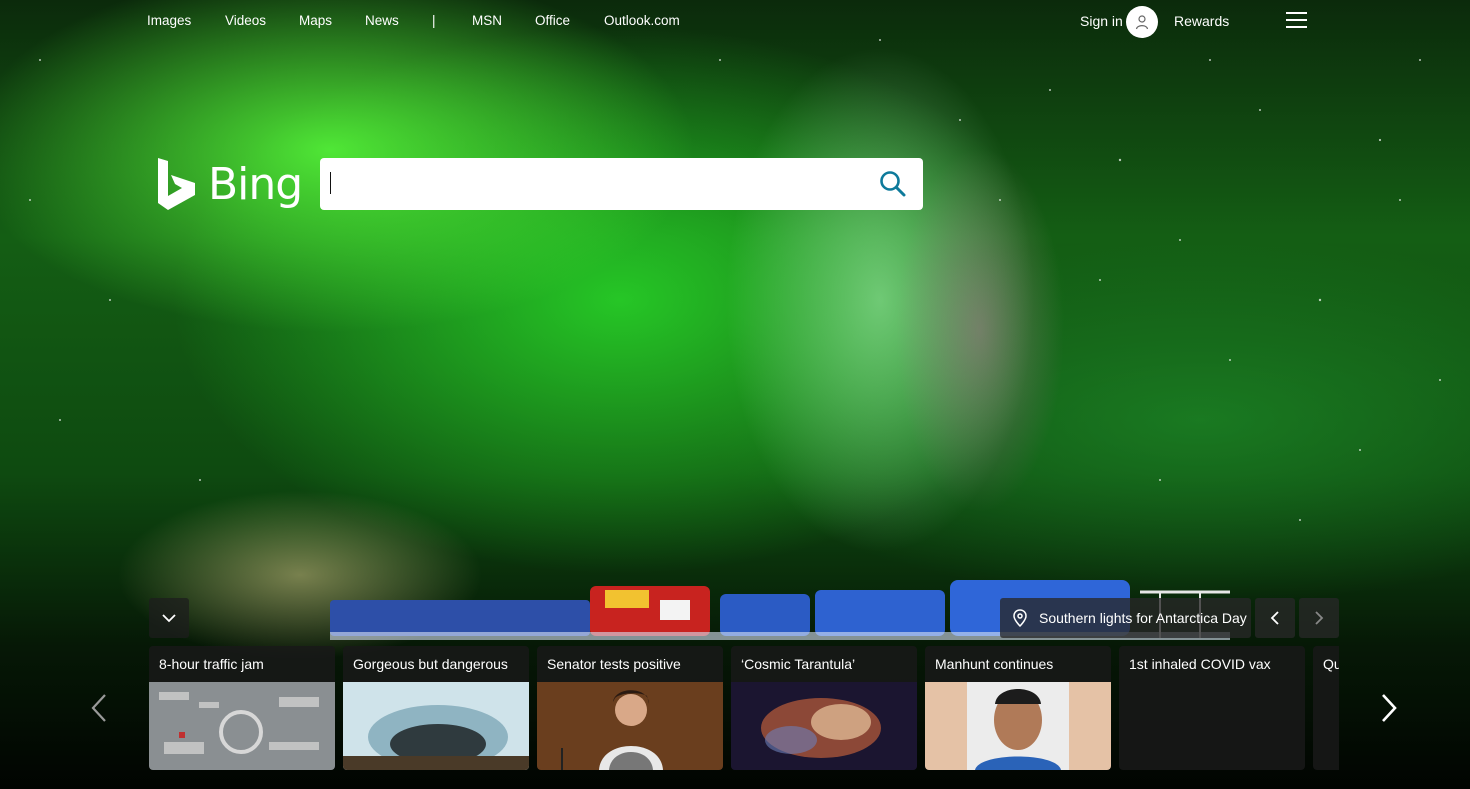 The height and width of the screenshot is (789, 1470). What do you see at coordinates (1212, 708) in the screenshot?
I see `news-card: 1st inhaled COVID vax` at bounding box center [1212, 708].